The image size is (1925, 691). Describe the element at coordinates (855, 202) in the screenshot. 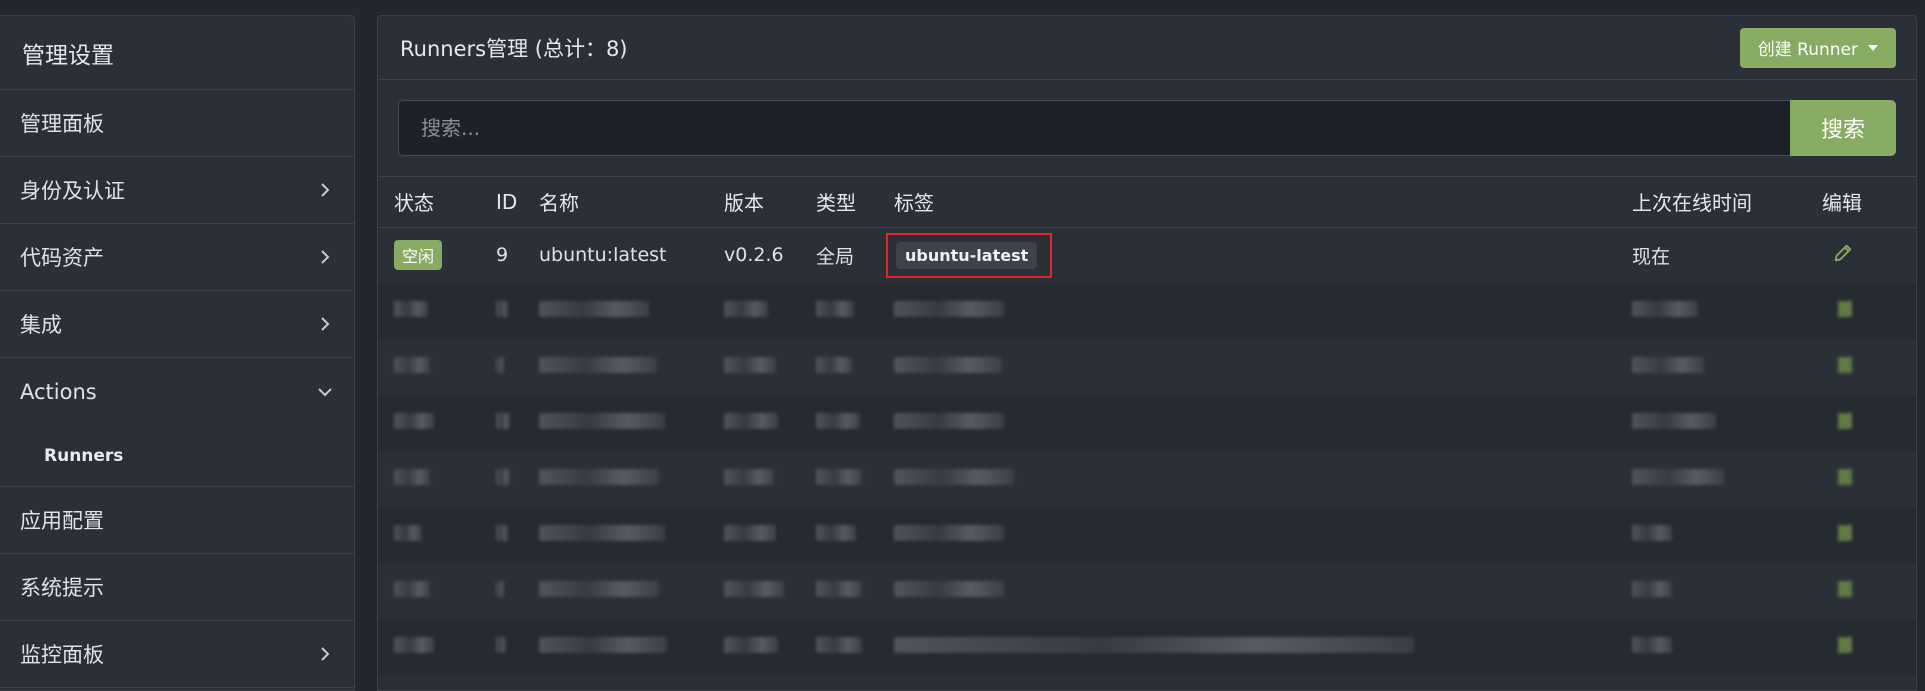

I see `col-type: 类型` at that location.